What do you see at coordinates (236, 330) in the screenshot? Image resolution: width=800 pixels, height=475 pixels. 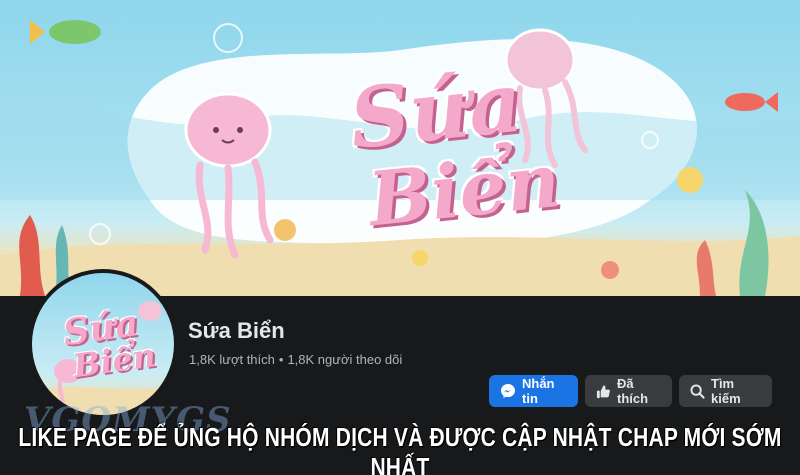 I see `page-title: Sứa Biển` at bounding box center [236, 330].